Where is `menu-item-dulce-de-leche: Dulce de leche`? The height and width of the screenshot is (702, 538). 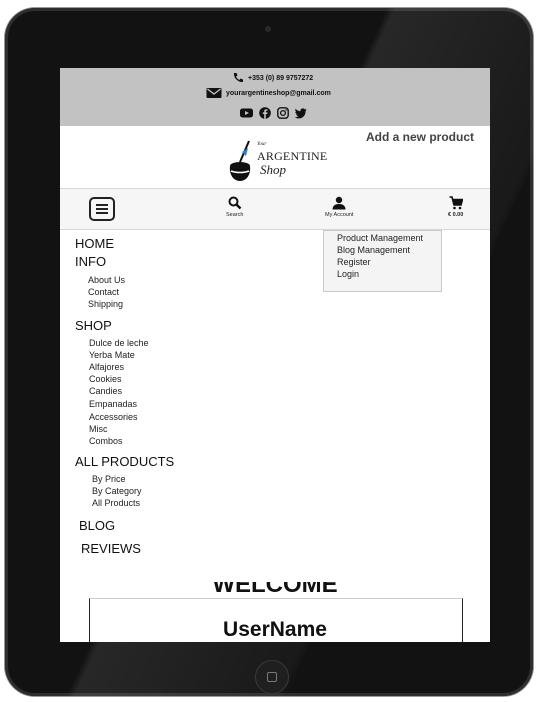 menu-item-dulce-de-leche: Dulce de leche is located at coordinates (119, 343).